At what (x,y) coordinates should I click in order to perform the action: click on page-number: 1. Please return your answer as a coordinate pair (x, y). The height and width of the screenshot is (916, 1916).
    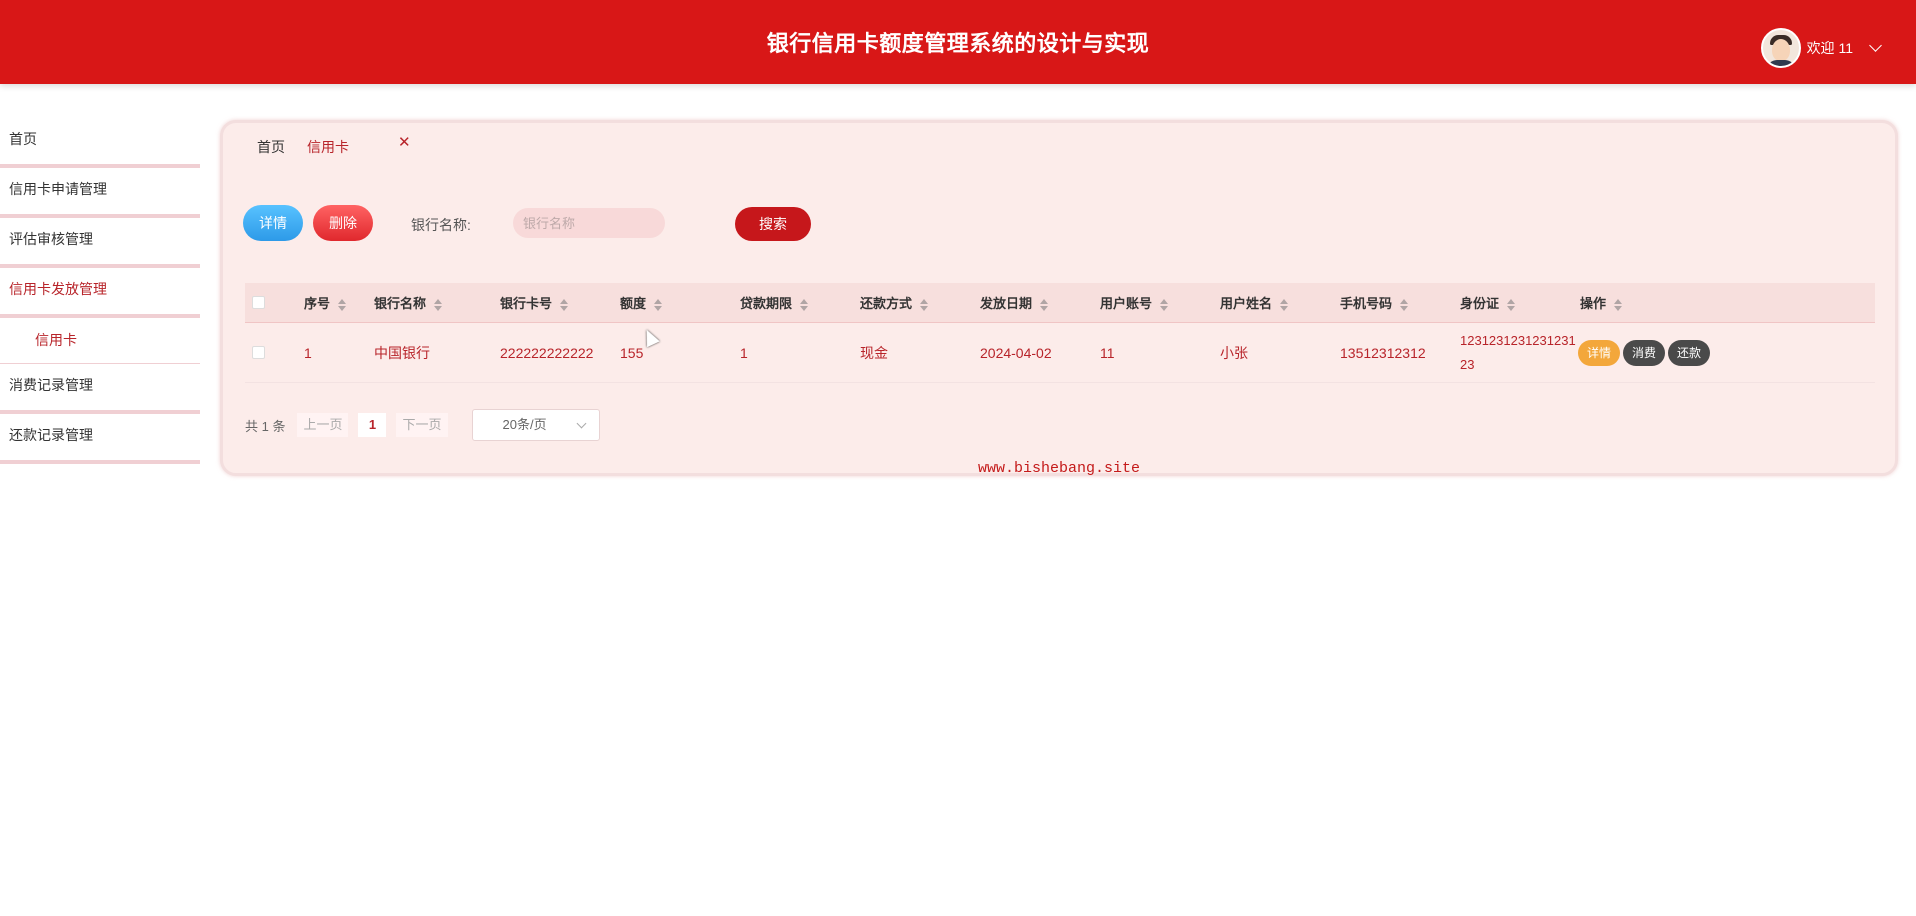
    Looking at the image, I should click on (372, 425).